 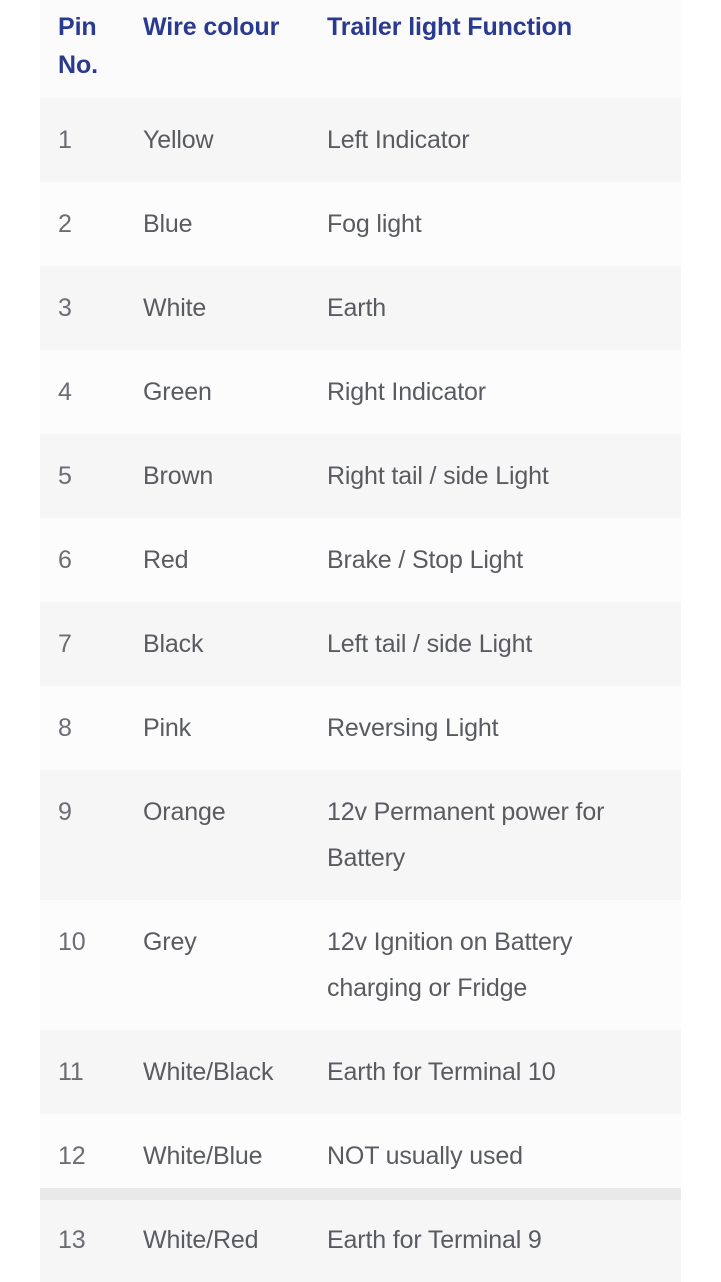 What do you see at coordinates (166, 560) in the screenshot?
I see `cell-wire-colour: Red` at bounding box center [166, 560].